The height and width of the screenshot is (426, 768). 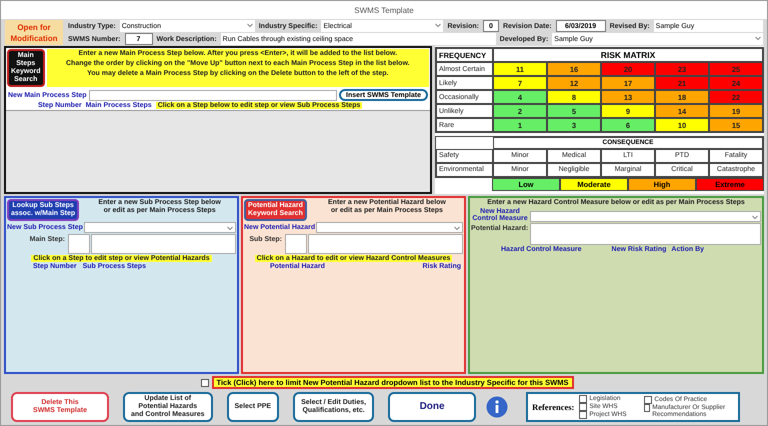 I want to click on window-title: SWMS Template, so click(x=384, y=10).